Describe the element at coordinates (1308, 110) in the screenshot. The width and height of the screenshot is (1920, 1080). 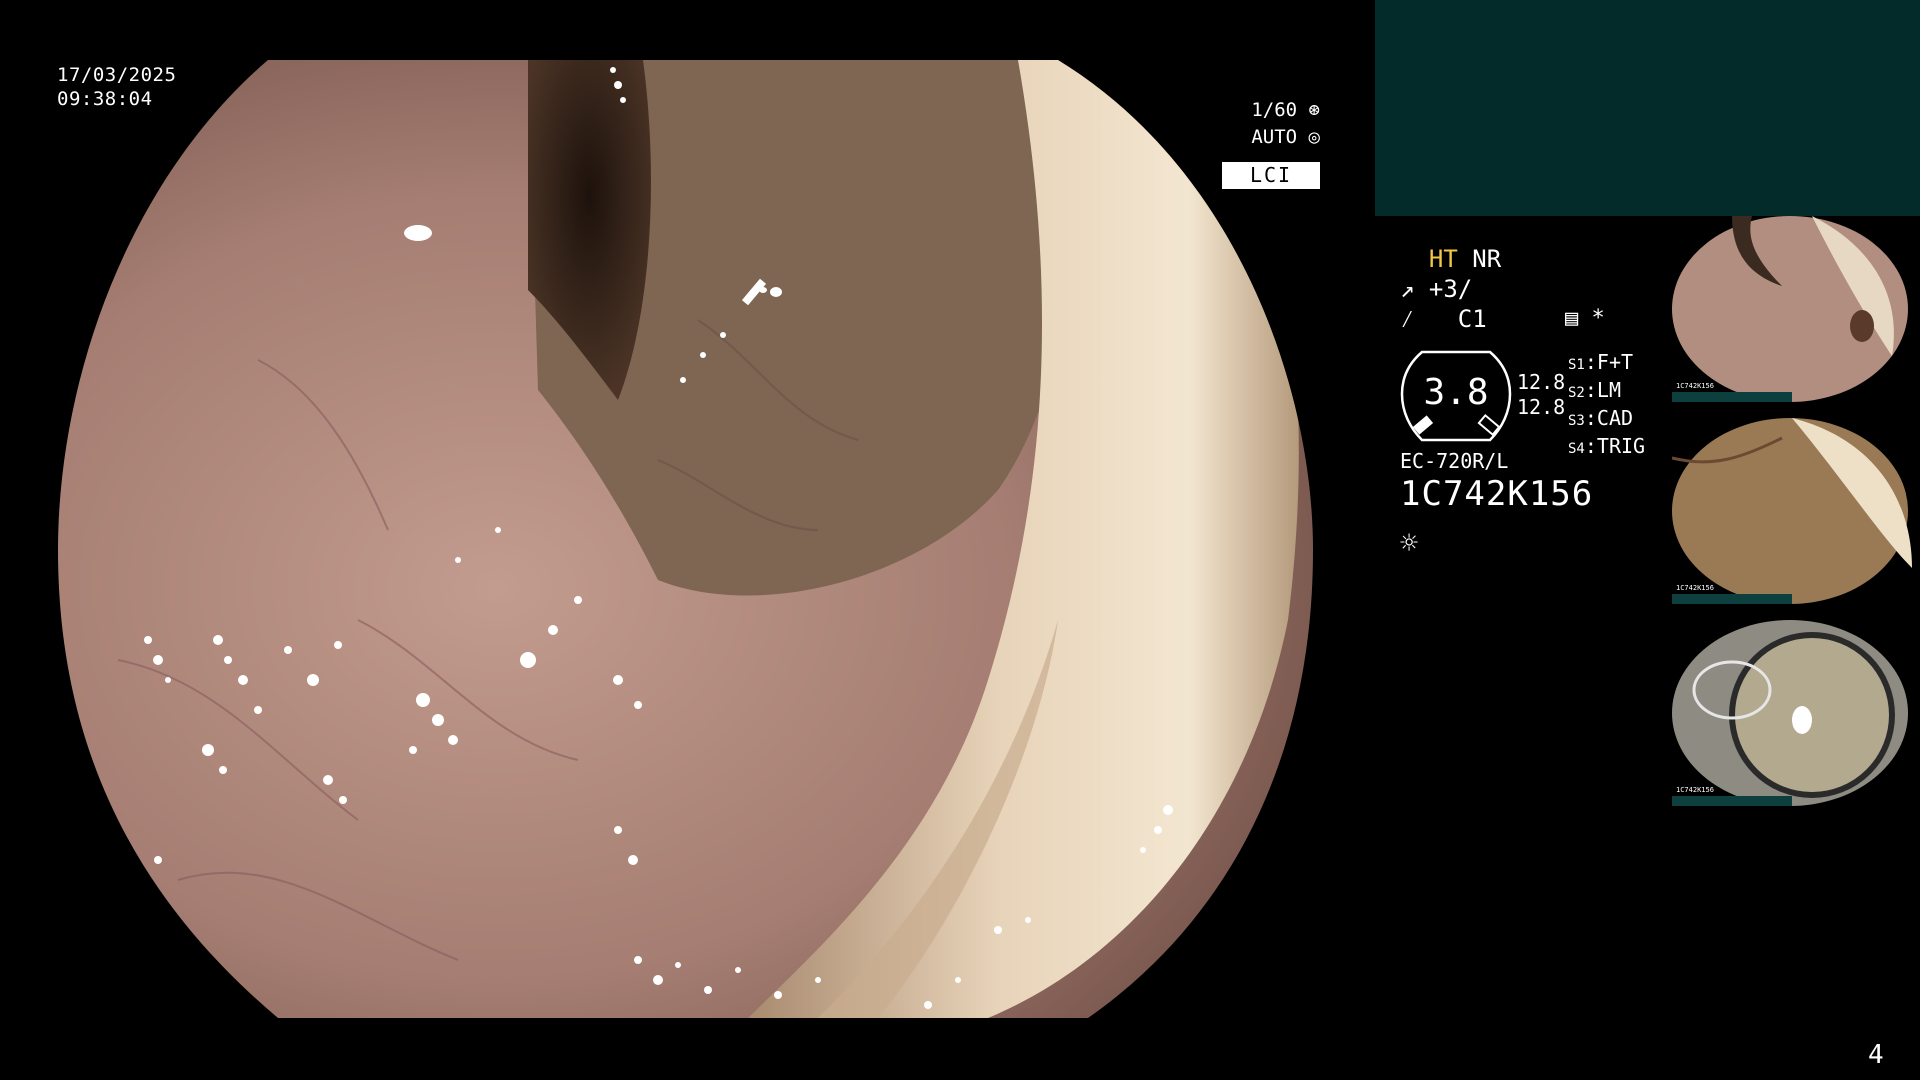
I see `shutter-icon: ⊛` at that location.